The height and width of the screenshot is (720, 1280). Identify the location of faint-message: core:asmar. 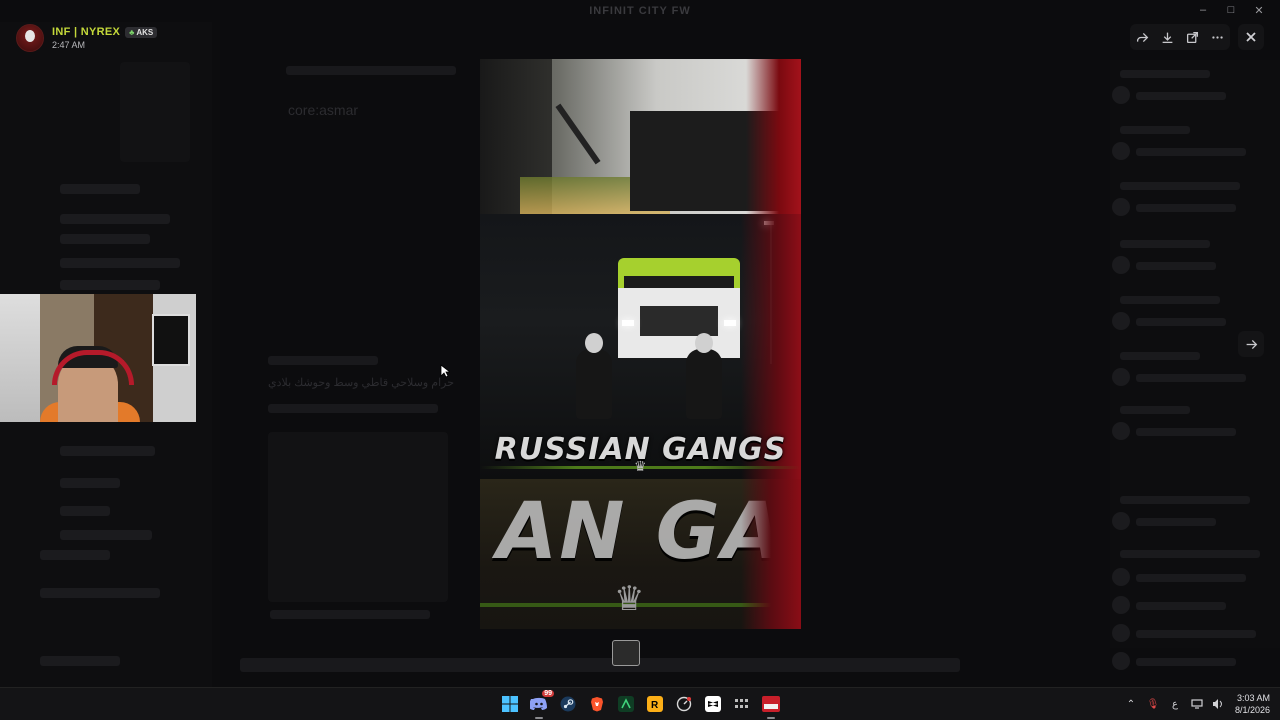
(323, 110).